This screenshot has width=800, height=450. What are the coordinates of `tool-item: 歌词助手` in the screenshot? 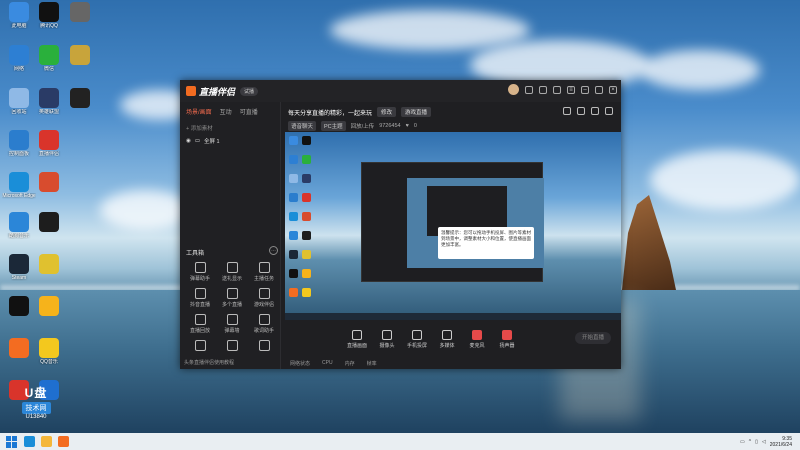 It's located at (264, 324).